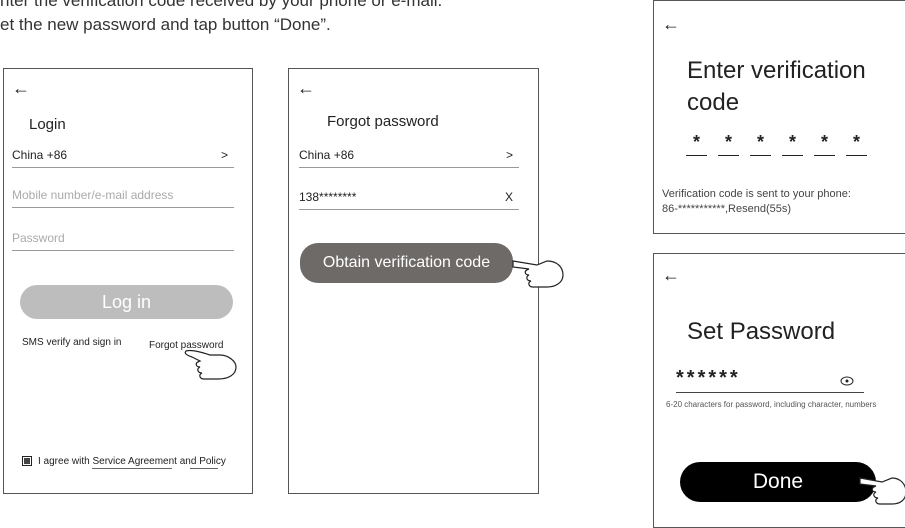 Image resolution: width=905 pixels, height=528 pixels. What do you see at coordinates (726, 209) in the screenshot?
I see `code-sent-note-line-2: 86-***********,Resend(55s)` at bounding box center [726, 209].